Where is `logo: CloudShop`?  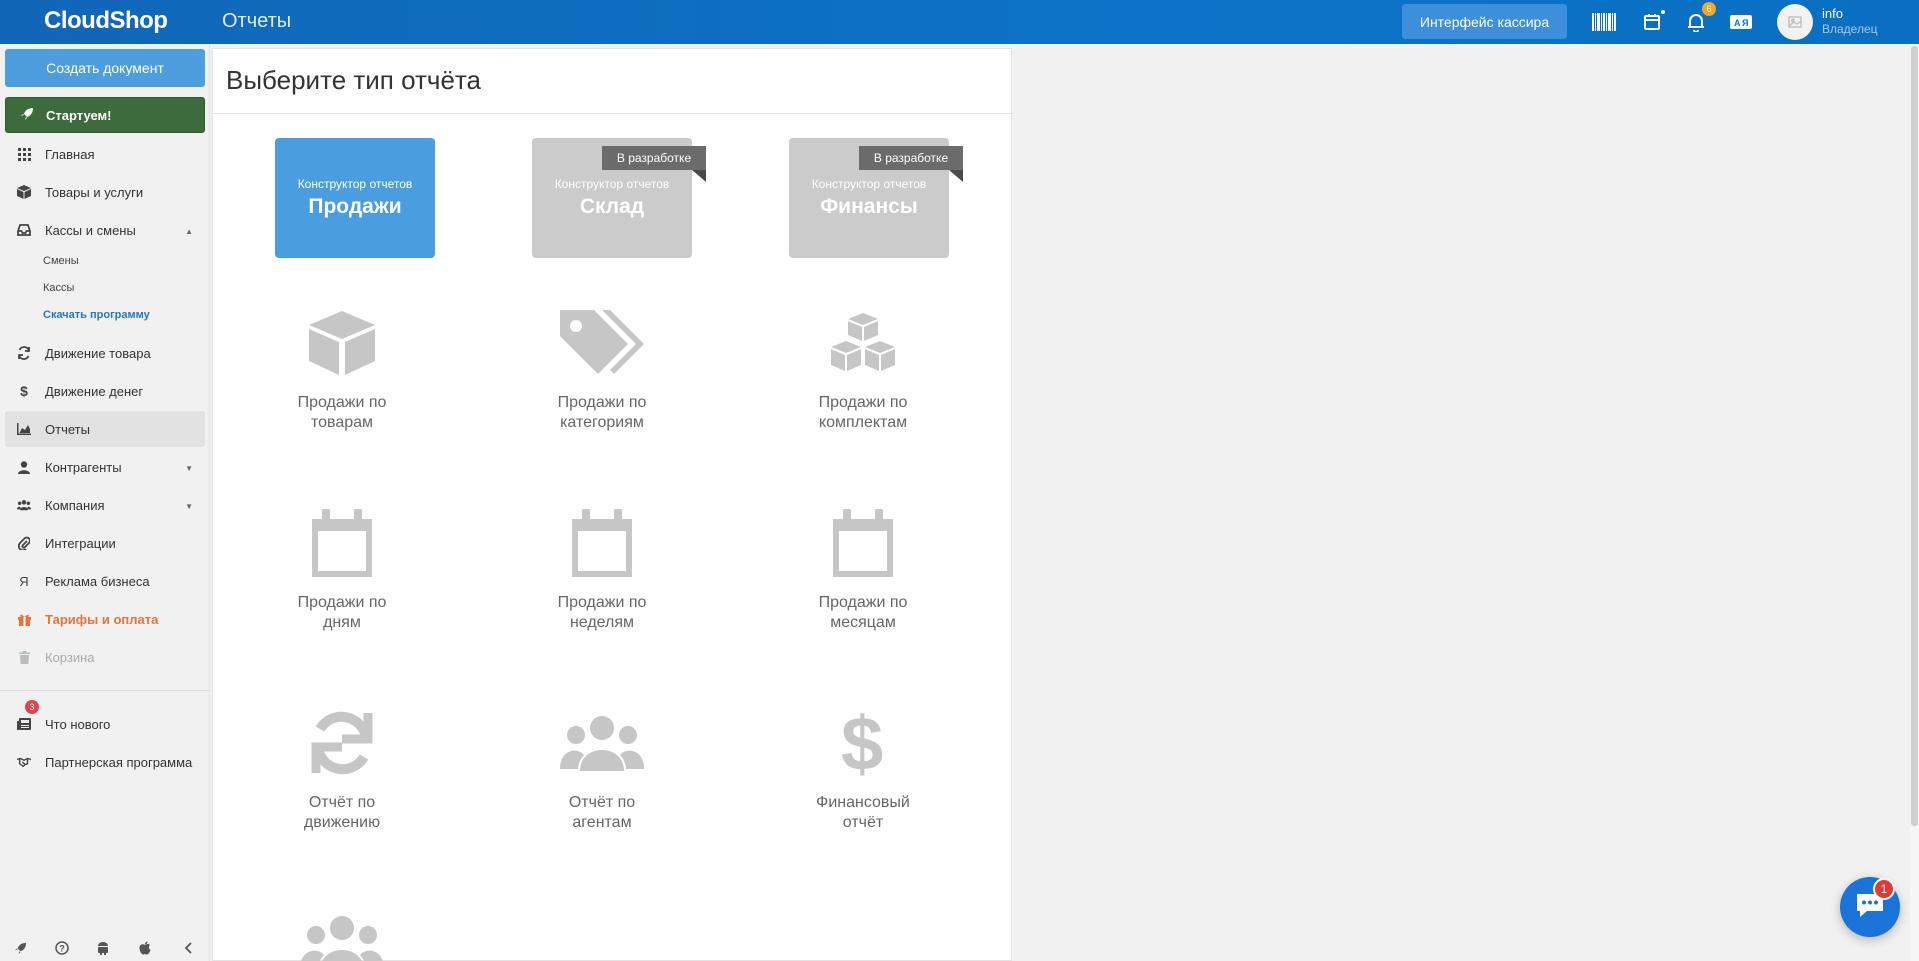 logo: CloudShop is located at coordinates (106, 21).